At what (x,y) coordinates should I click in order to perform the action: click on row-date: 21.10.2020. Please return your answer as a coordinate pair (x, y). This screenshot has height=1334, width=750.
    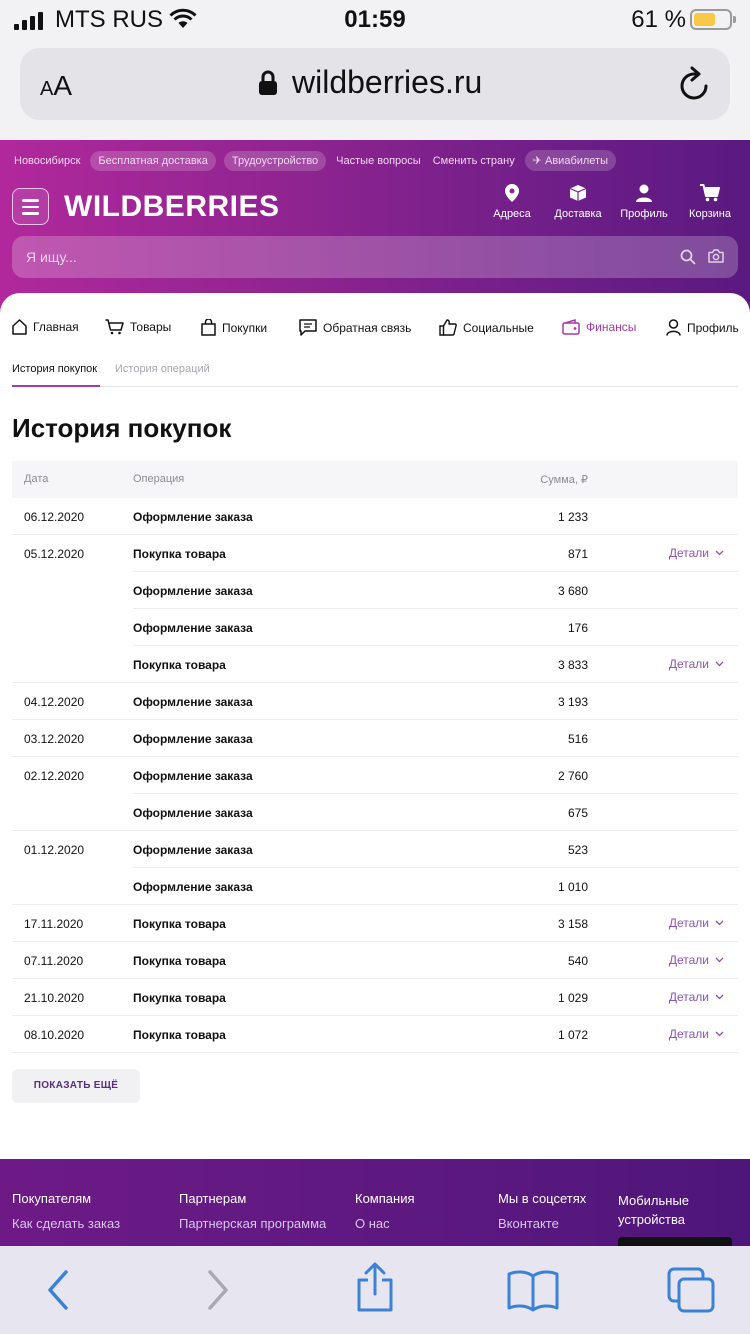
    Looking at the image, I should click on (54, 998).